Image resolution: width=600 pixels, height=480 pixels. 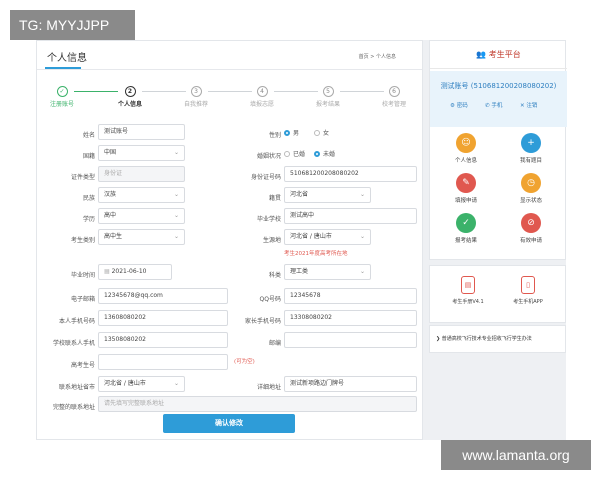 What do you see at coordinates (196, 97) in the screenshot?
I see `step-self-recommend: 3 自我推荐` at bounding box center [196, 97].